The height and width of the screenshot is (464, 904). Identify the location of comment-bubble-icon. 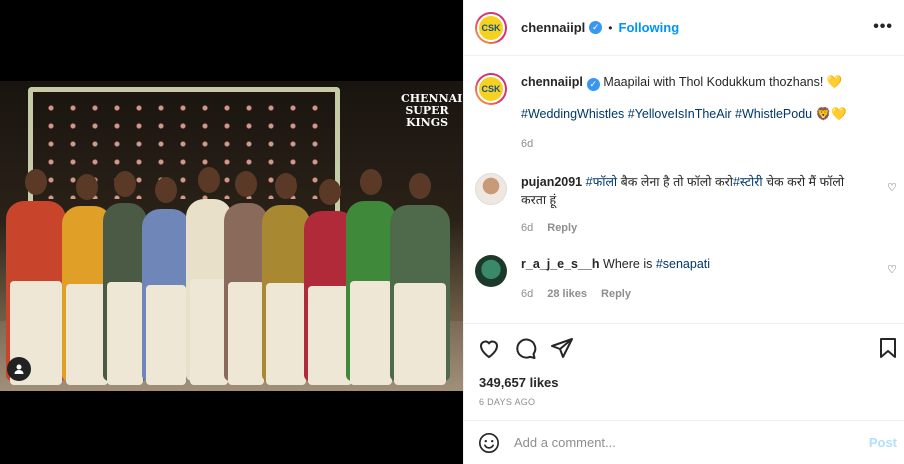
(525, 348).